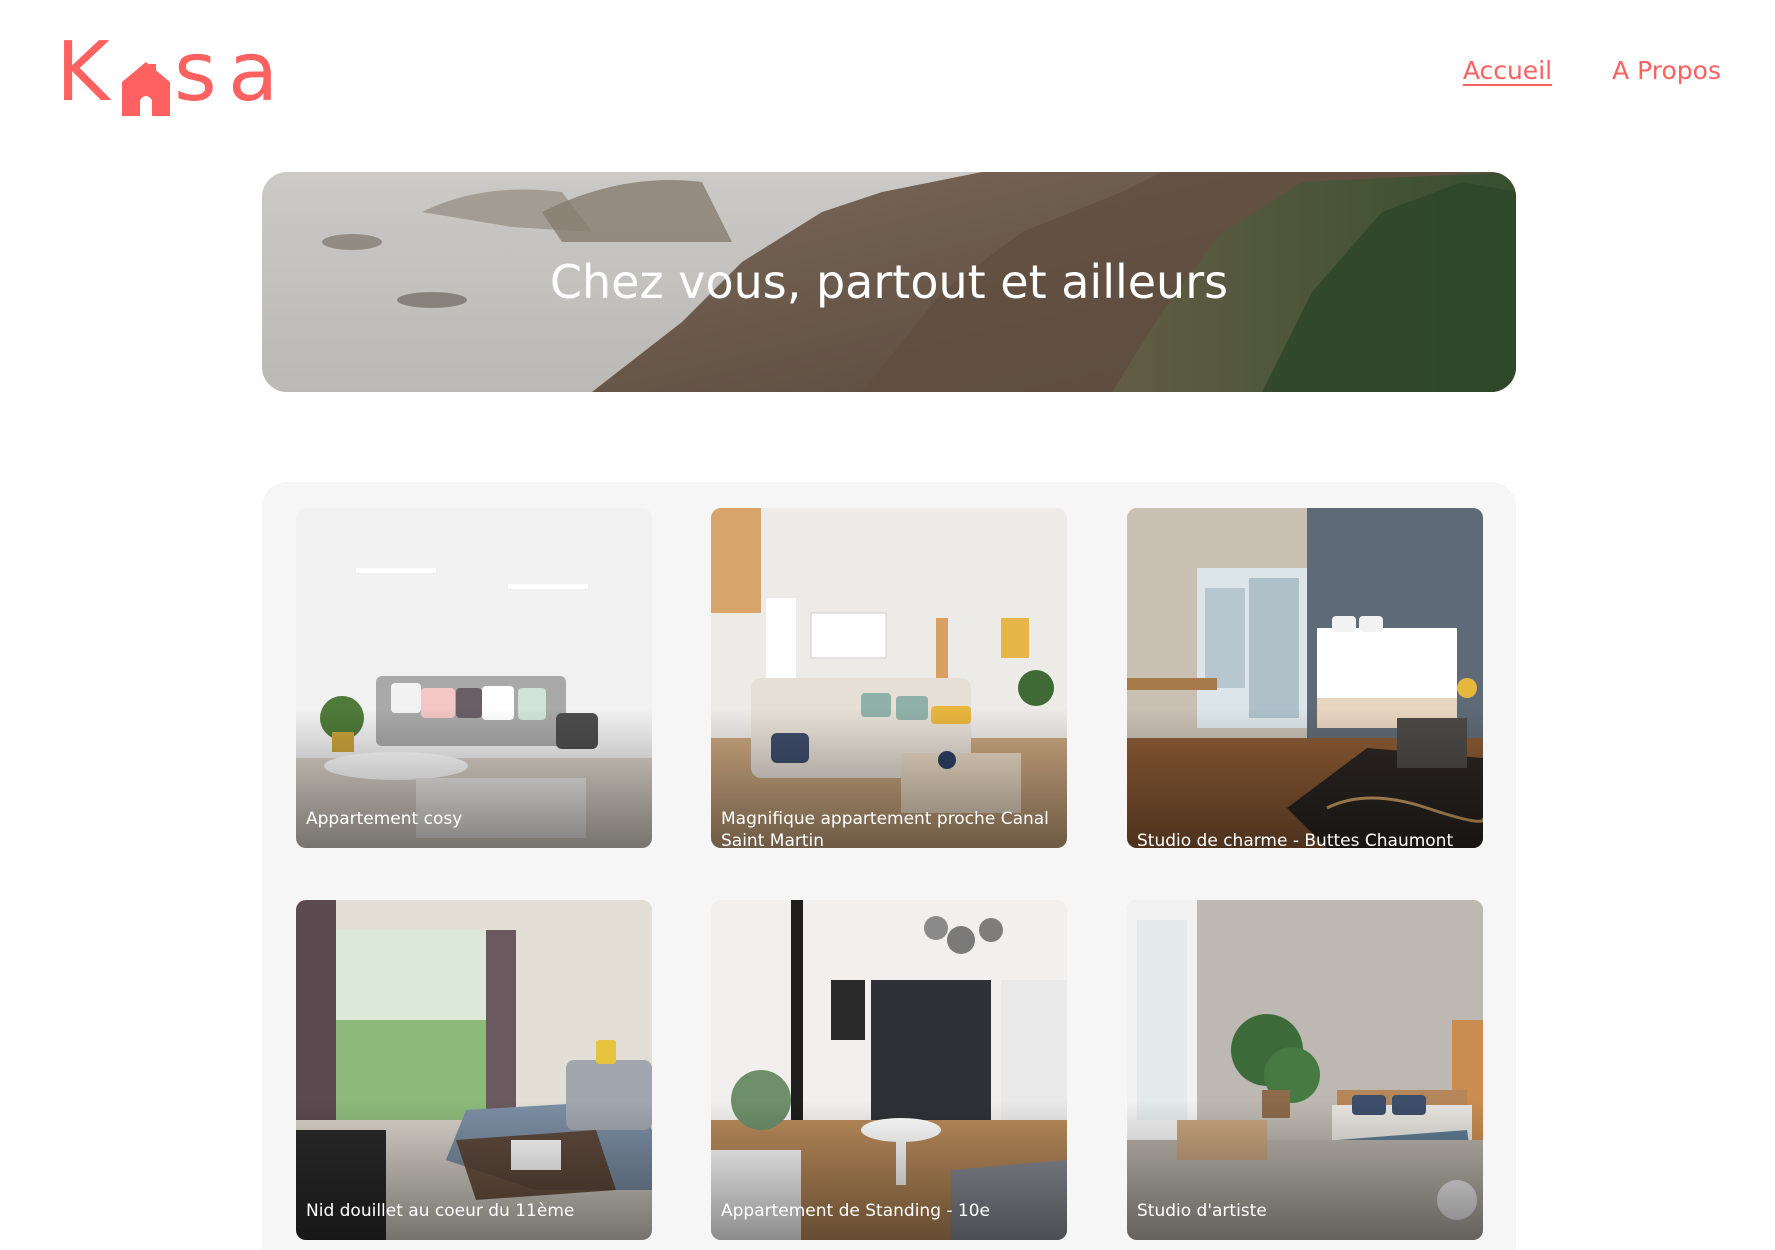 This screenshot has width=1775, height=1250. I want to click on nav-link-a-propos: A Propos, so click(1666, 70).